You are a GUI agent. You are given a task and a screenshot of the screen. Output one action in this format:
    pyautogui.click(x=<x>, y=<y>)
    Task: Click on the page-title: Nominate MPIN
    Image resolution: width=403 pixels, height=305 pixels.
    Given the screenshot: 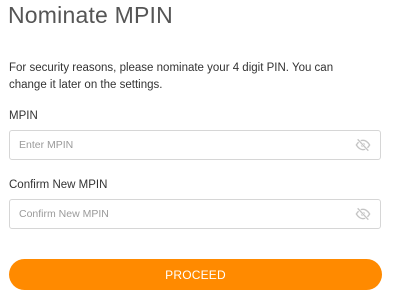 What is the action you would take?
    pyautogui.click(x=90, y=15)
    